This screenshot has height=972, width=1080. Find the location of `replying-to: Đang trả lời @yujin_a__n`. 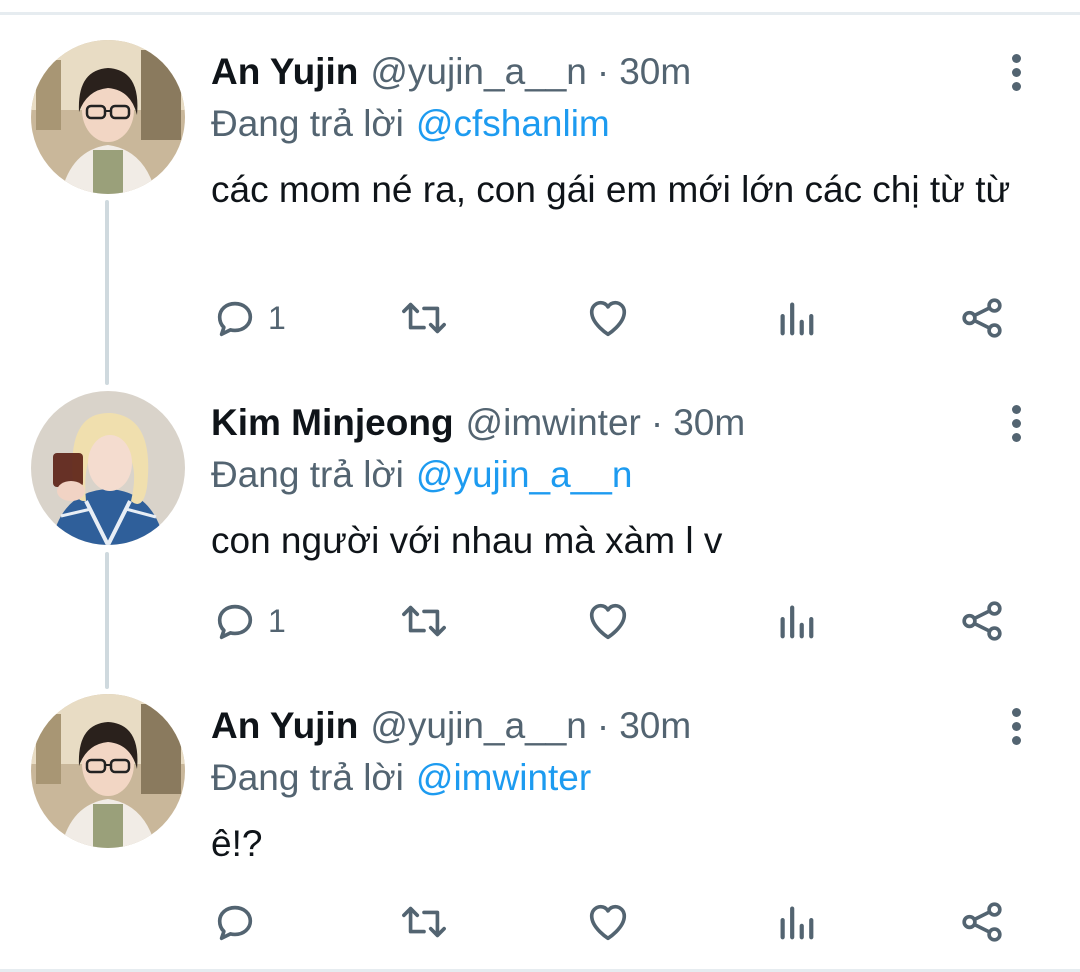

replying-to: Đang trả lời @yujin_a__n is located at coordinates (421, 475).